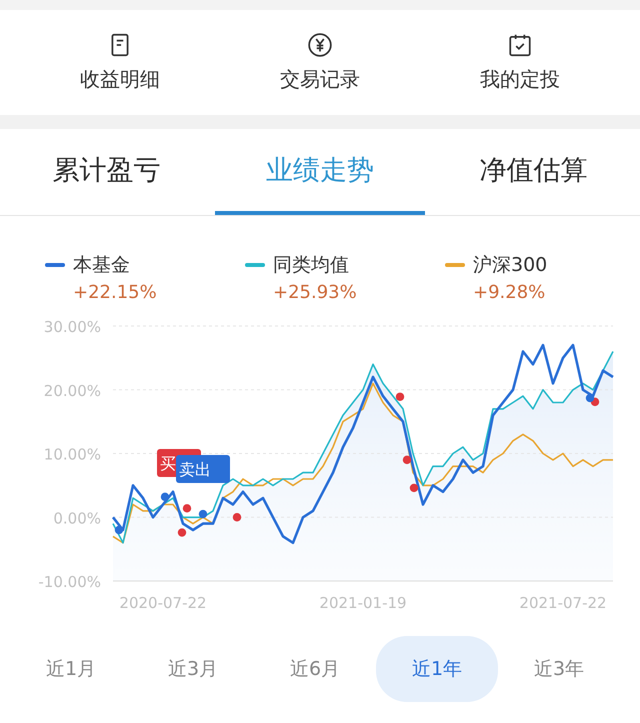  What do you see at coordinates (72, 391) in the screenshot?
I see `y-axis-label: 20.00%` at bounding box center [72, 391].